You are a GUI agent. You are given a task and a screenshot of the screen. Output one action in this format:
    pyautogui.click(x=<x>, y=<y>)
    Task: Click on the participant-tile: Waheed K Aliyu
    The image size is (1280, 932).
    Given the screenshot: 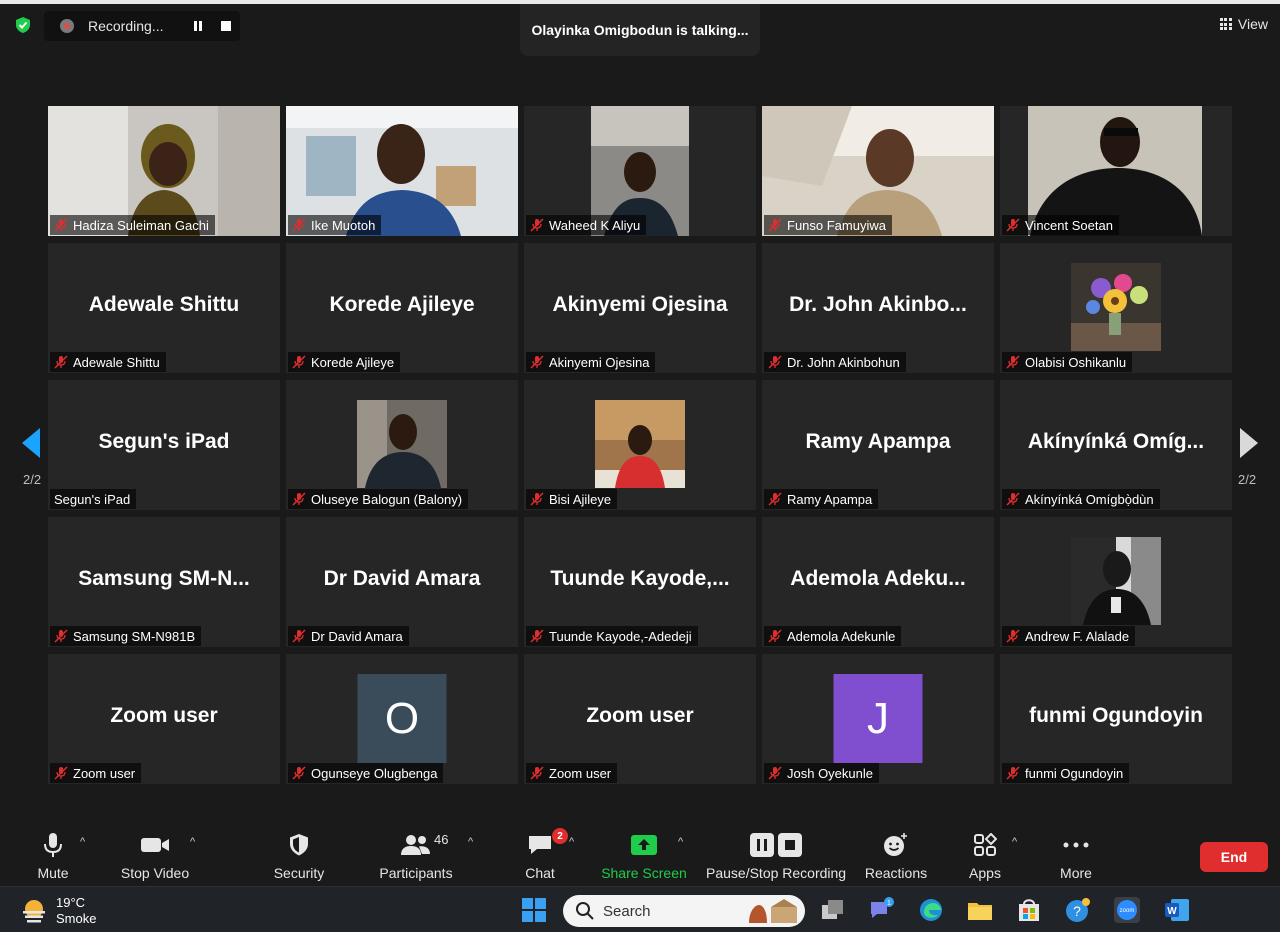 What is the action you would take?
    pyautogui.click(x=640, y=171)
    